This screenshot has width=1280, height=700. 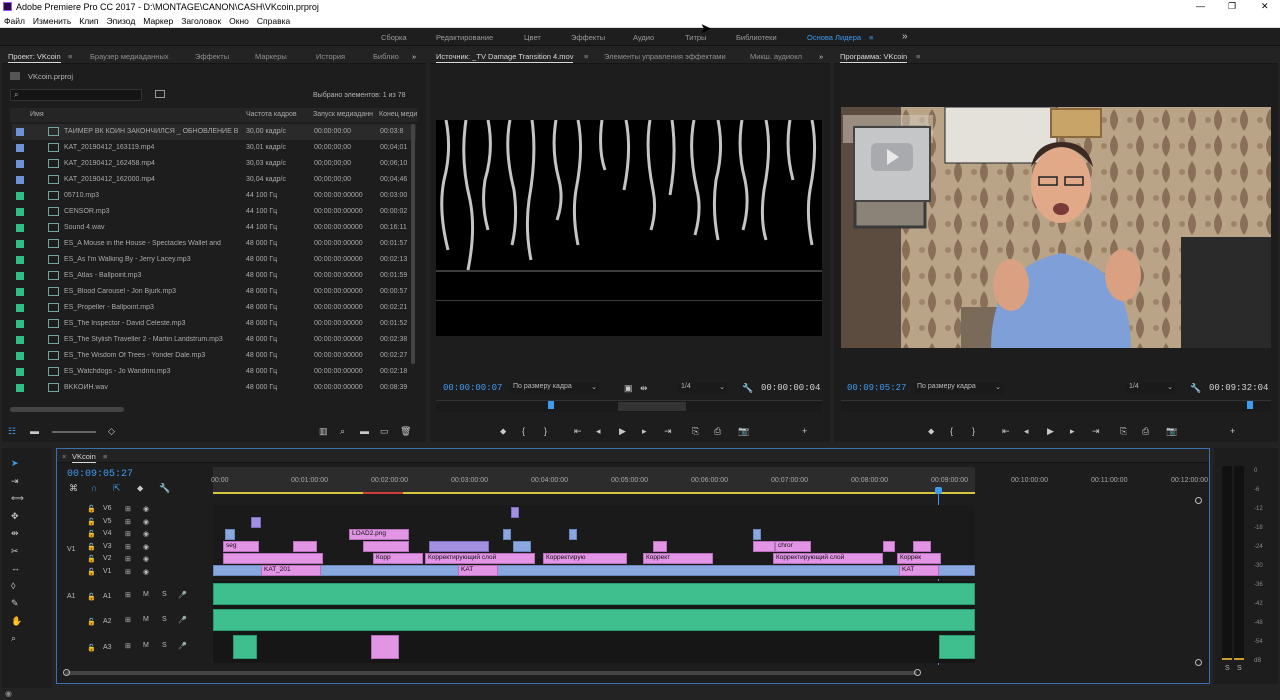 I want to click on audio-track-name: A1, so click(x=107, y=596).